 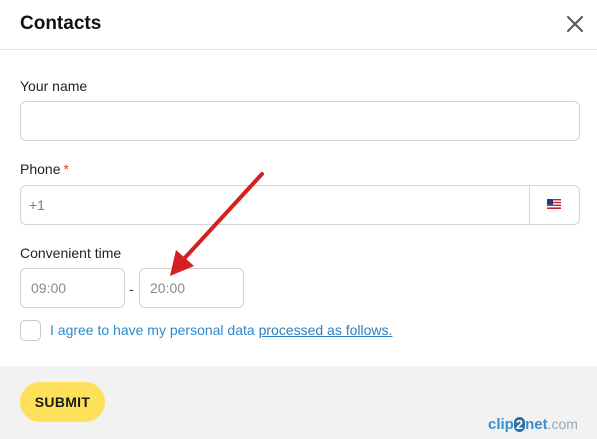 What do you see at coordinates (191, 288) in the screenshot?
I see `time-to-input` at bounding box center [191, 288].